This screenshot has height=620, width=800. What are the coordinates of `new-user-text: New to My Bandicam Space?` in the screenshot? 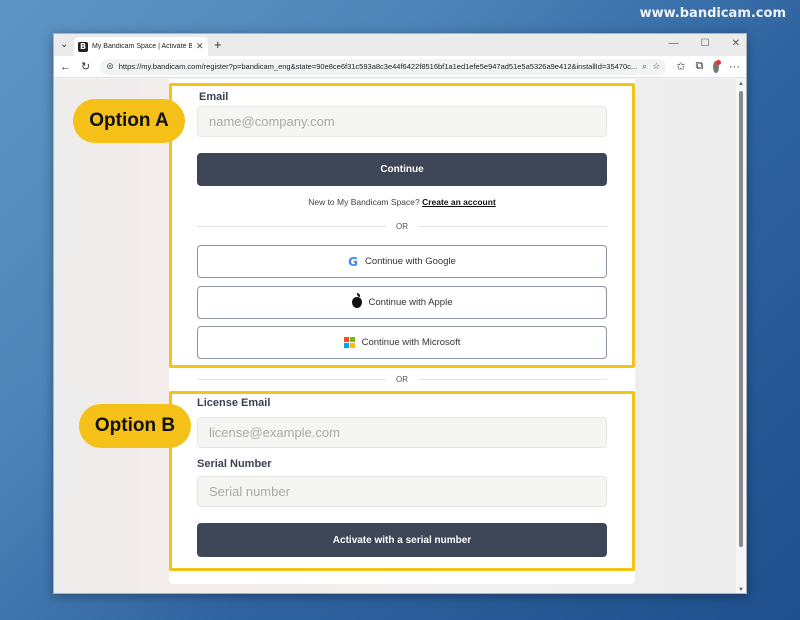 It's located at (364, 202).